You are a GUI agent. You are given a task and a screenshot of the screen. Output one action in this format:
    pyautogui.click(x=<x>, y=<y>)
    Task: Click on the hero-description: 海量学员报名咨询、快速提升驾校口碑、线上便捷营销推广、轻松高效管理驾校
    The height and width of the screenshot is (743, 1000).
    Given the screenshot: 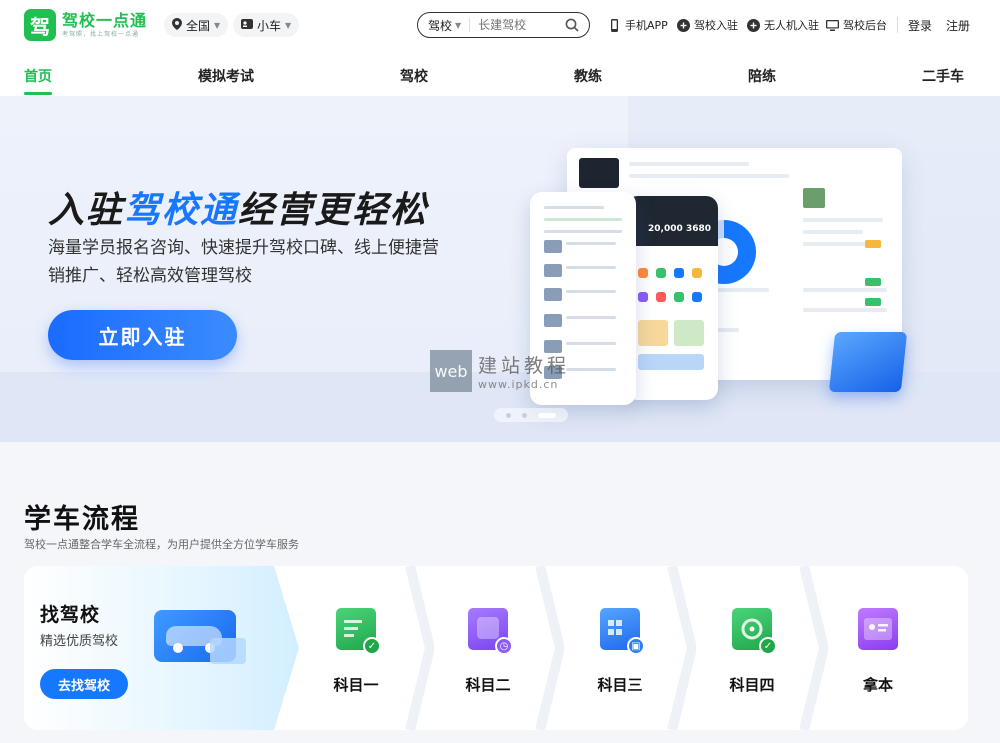 What is the action you would take?
    pyautogui.click(x=243, y=262)
    